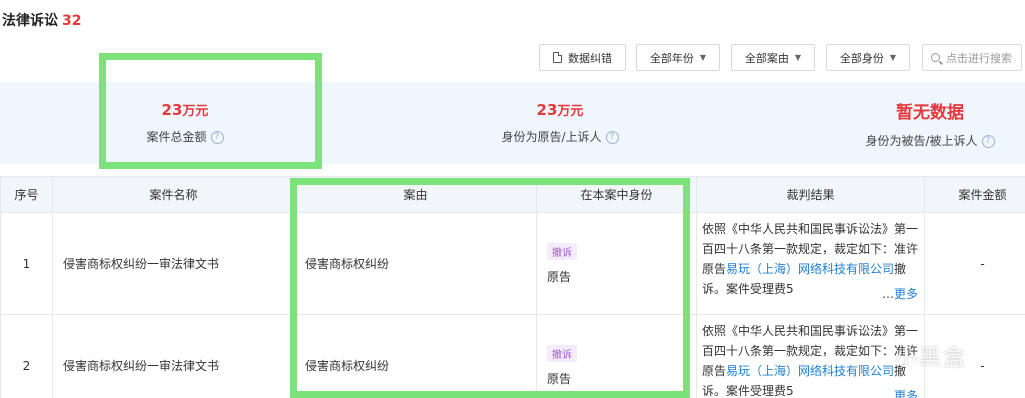  I want to click on table-header-row: 序号 案件名称 案由 在本案中身份 裁判结果 案件金额, so click(512, 194).